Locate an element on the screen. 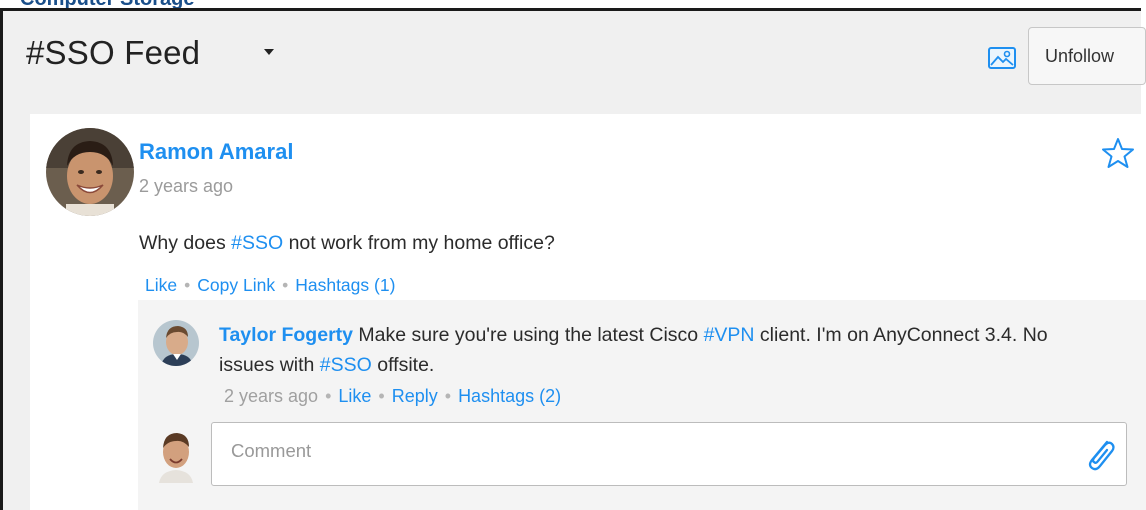 The image size is (1146, 510). image-icon is located at coordinates (1002, 58).